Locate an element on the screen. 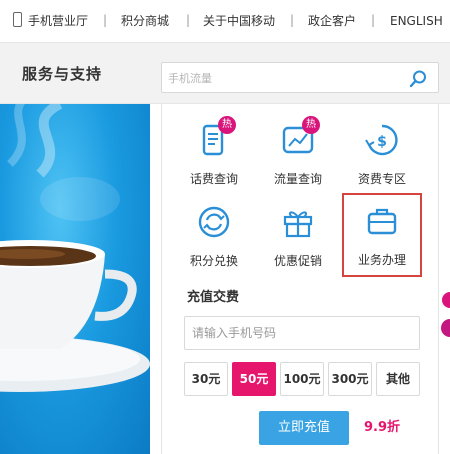 The height and width of the screenshot is (454, 450). search-input is located at coordinates (278, 78).